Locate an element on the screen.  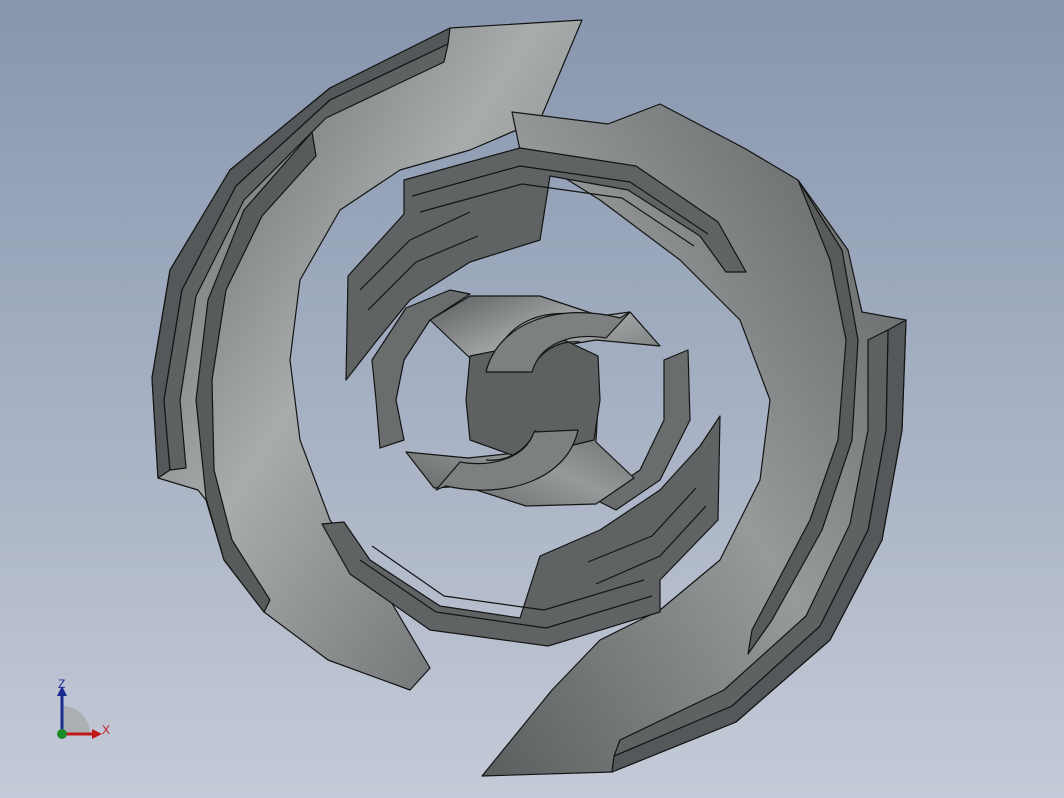
x-axis-arrow is located at coordinates (97, 734).